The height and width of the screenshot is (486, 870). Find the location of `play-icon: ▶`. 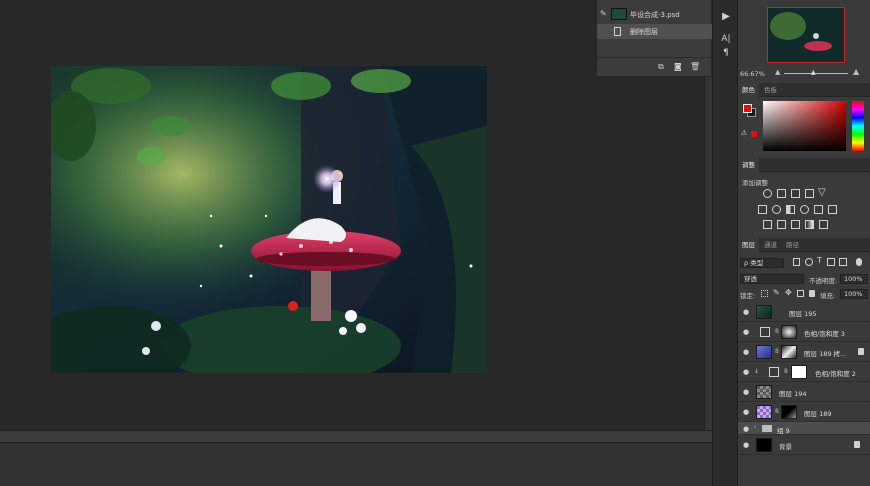

play-icon: ▶ is located at coordinates (726, 17).